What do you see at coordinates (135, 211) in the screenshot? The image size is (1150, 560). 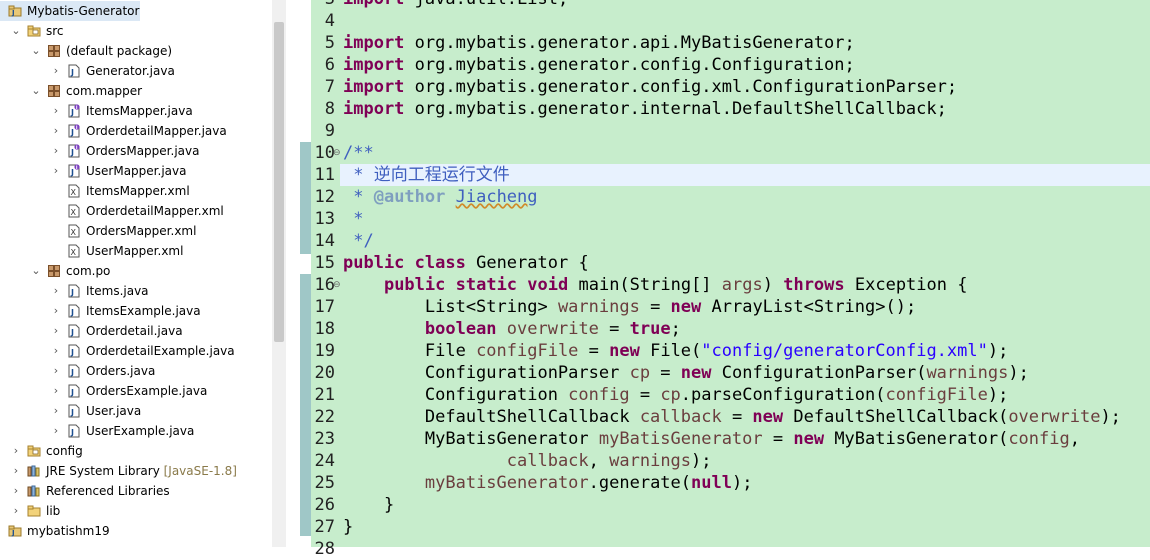 I see `tree-item: X OrderdetailMapper.xml` at bounding box center [135, 211].